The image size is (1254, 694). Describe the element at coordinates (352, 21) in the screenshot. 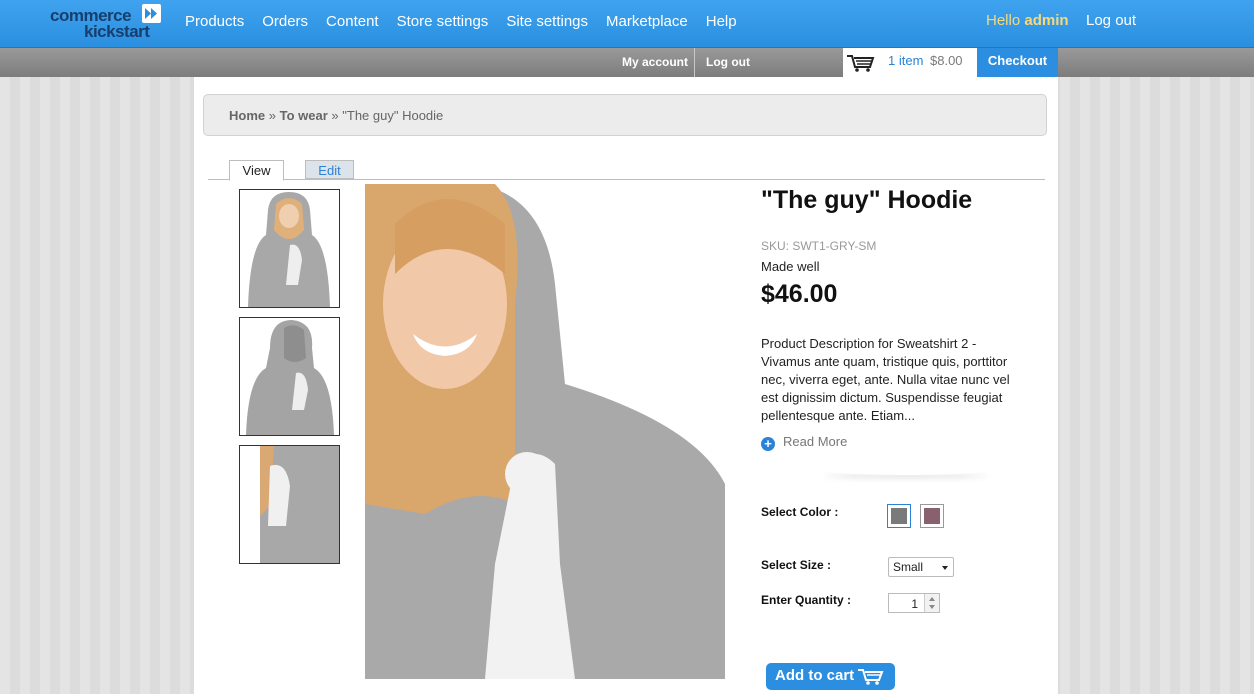

I see `admin-menu-content: Content` at that location.